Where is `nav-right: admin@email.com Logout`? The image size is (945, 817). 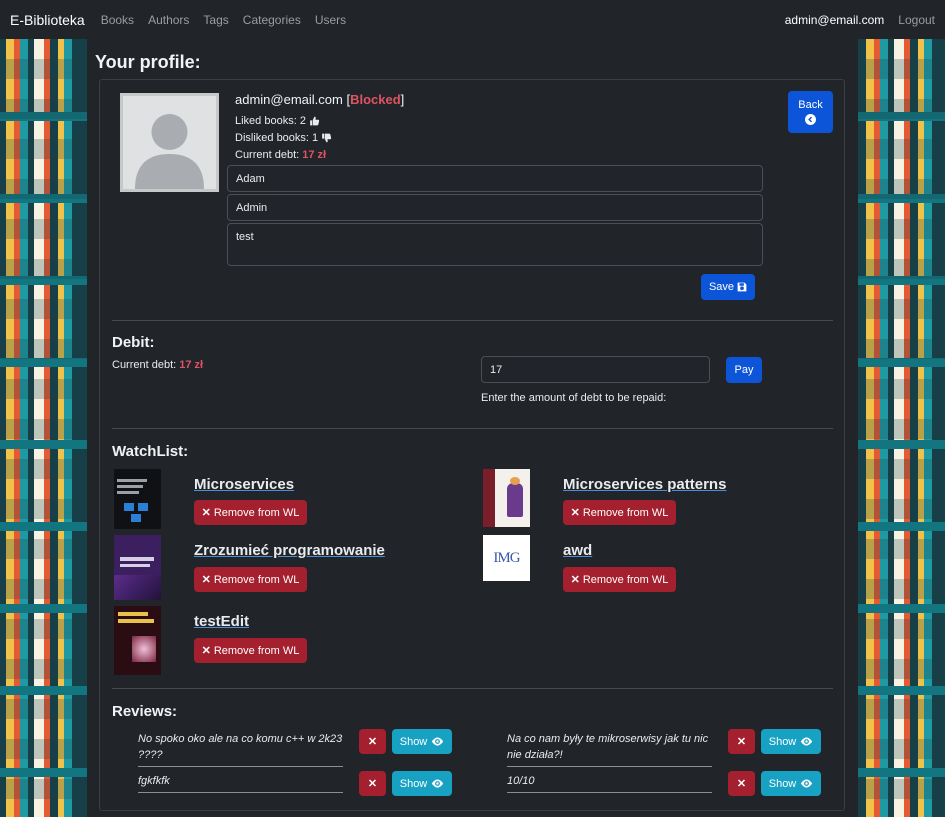 nav-right: admin@email.com Logout is located at coordinates (860, 20).